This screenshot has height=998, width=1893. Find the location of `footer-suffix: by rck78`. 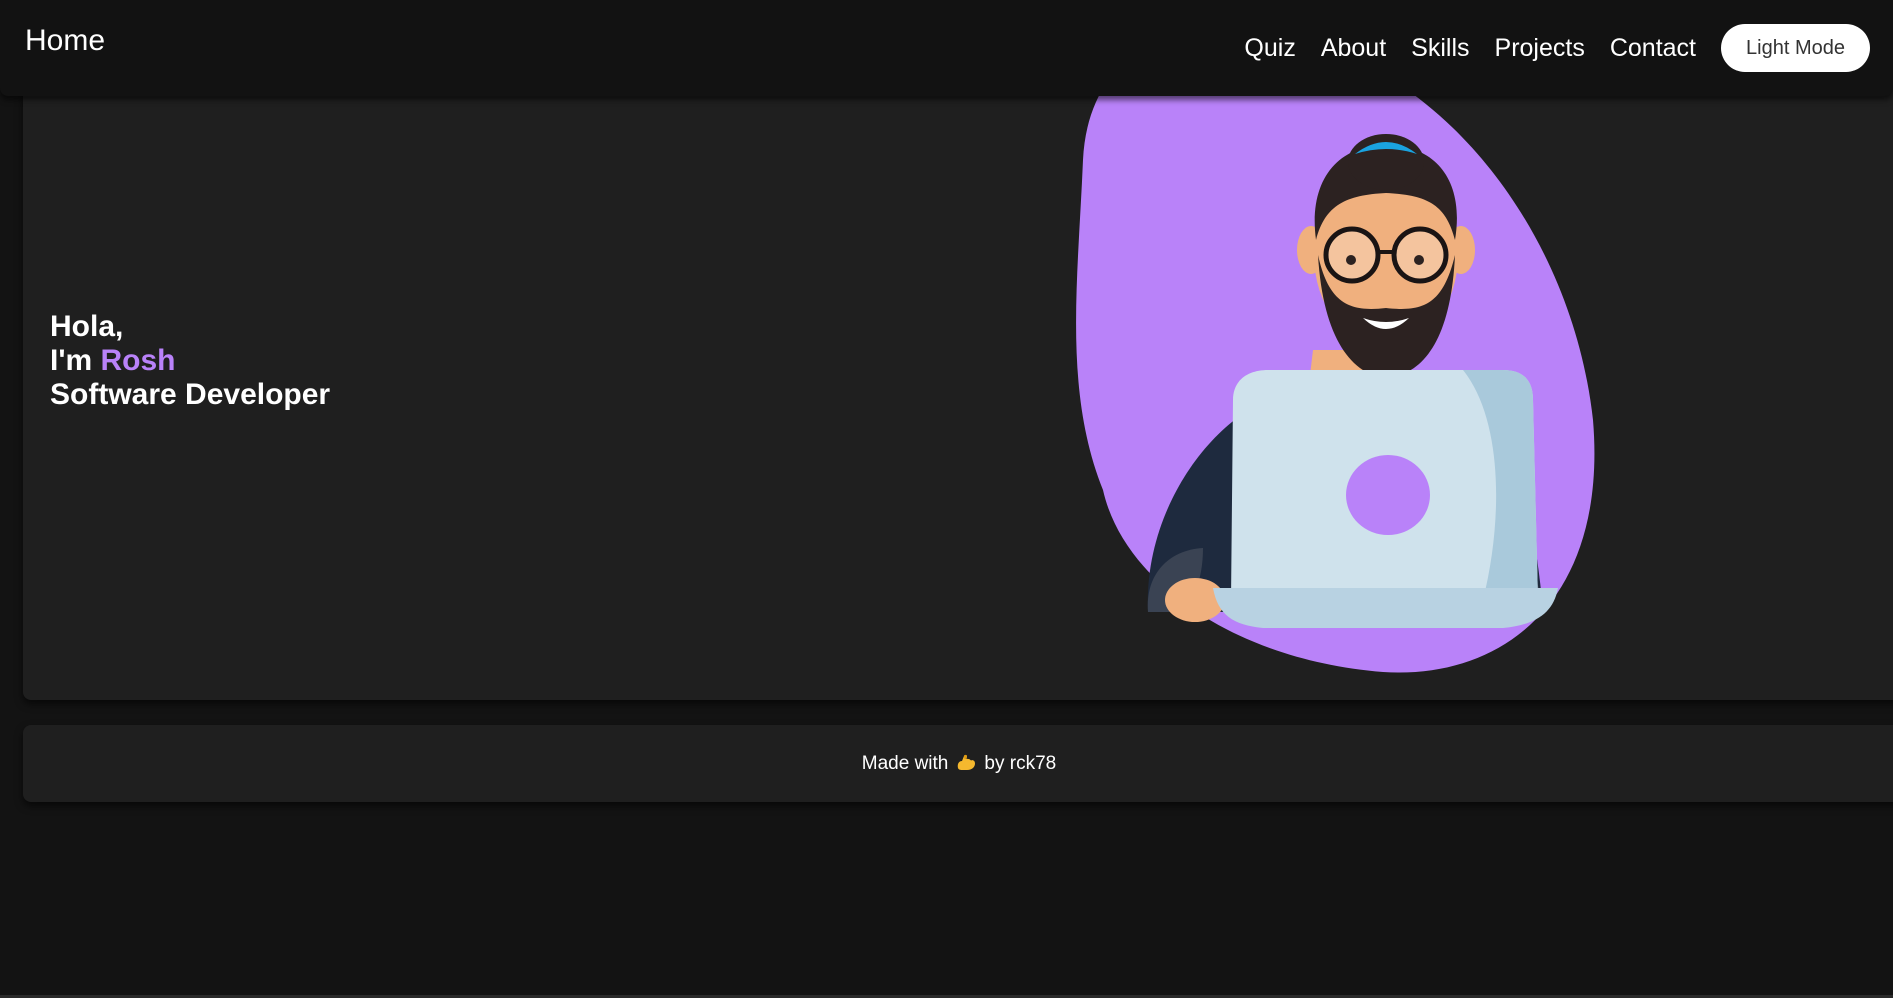

footer-suffix: by rck78 is located at coordinates (1020, 763).